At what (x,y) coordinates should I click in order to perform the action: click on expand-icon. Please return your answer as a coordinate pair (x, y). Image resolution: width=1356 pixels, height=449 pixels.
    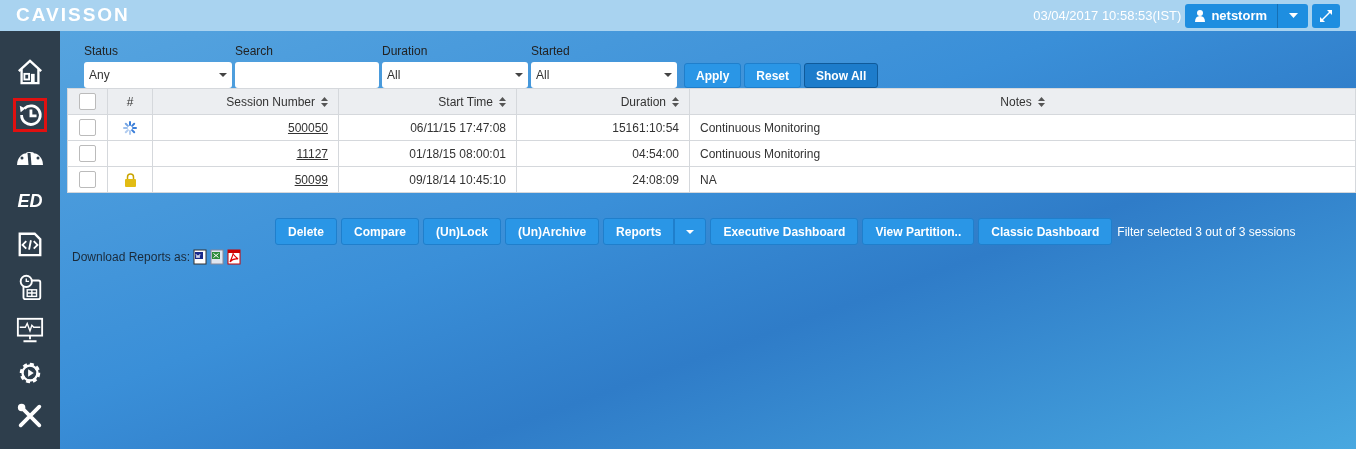
    Looking at the image, I should click on (1326, 15).